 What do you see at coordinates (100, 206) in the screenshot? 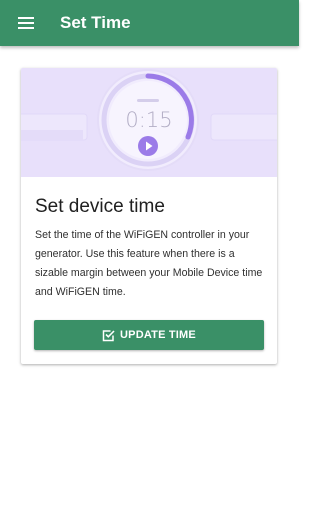
I see `card-title: Set device time` at bounding box center [100, 206].